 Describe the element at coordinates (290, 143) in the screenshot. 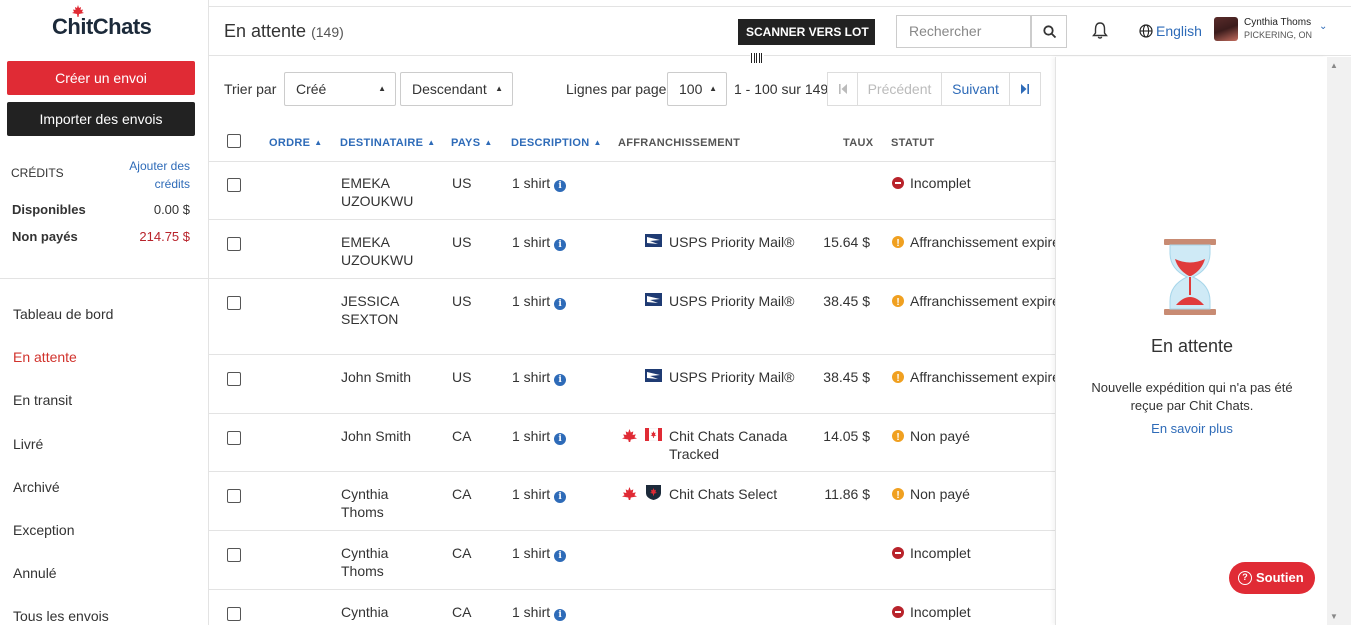

I see `column-order-label: ORDRE` at that location.